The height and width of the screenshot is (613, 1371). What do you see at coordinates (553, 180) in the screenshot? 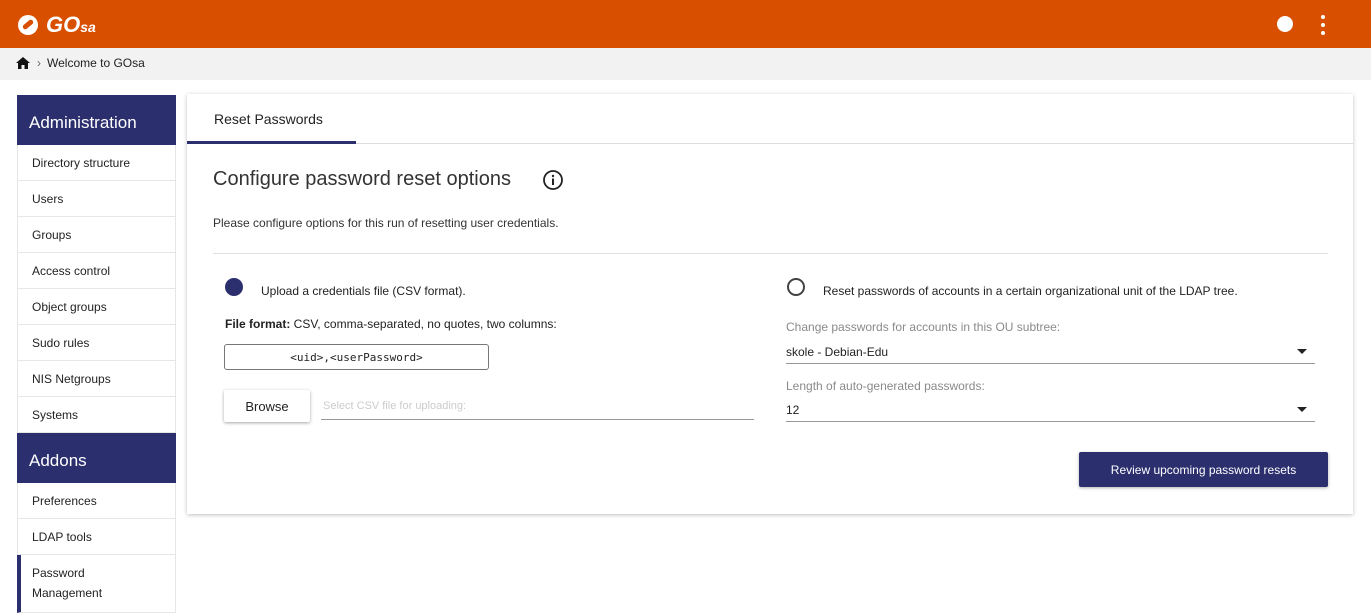
I see `info-icon` at bounding box center [553, 180].